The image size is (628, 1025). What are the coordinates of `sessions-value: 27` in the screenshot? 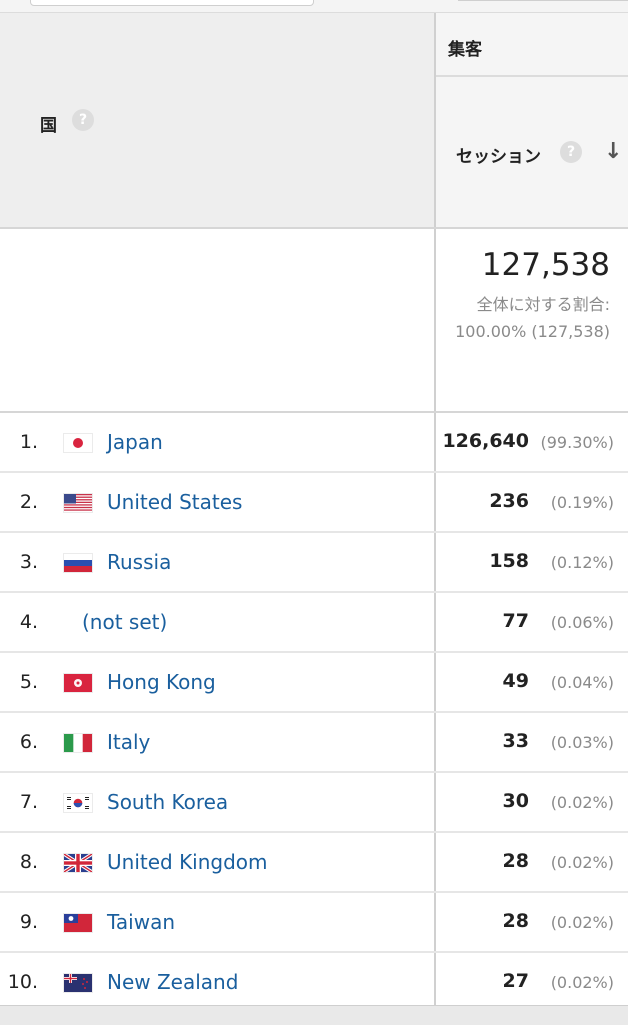 It's located at (515, 981).